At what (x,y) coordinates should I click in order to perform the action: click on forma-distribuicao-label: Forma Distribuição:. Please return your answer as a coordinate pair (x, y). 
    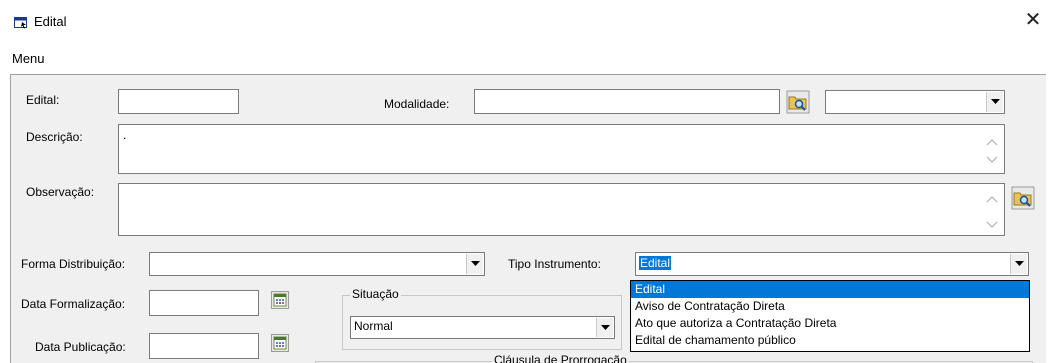
    Looking at the image, I should click on (73, 264).